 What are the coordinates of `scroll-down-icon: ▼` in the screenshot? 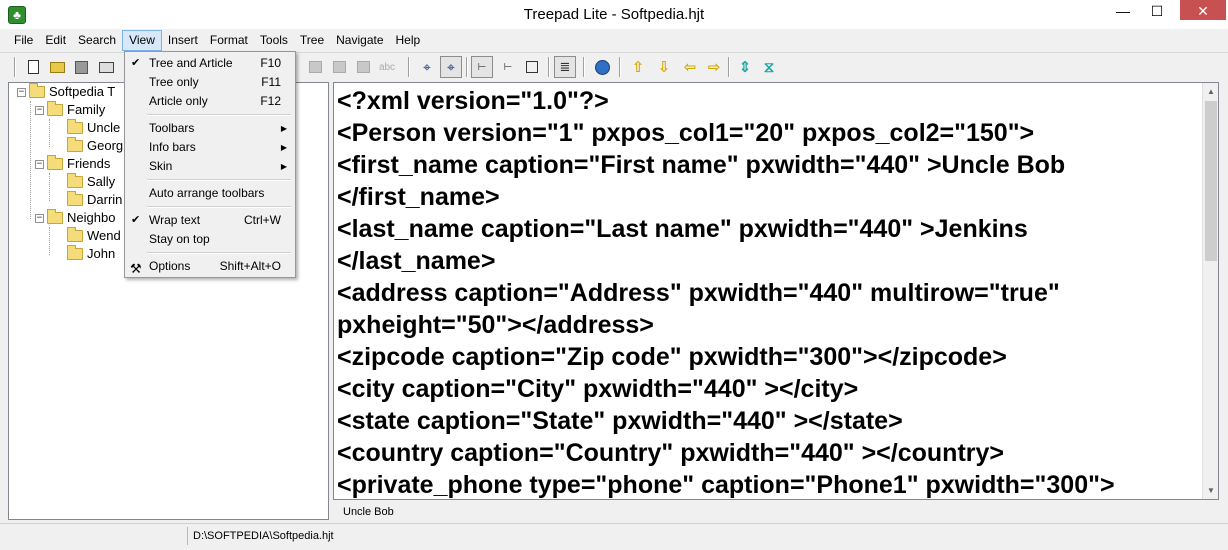 It's located at (1211, 490).